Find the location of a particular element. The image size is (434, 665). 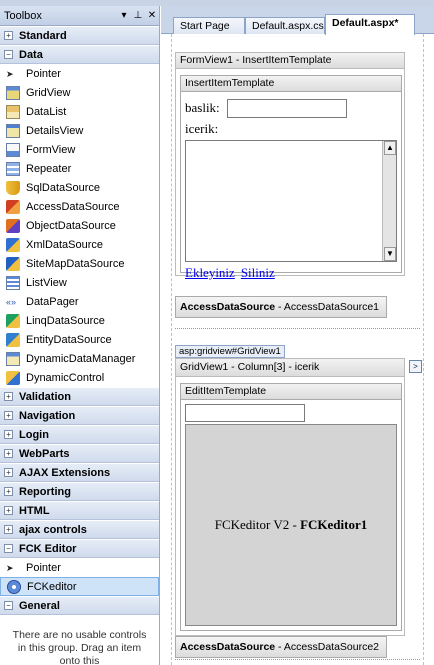

toolbox-group-label: General is located at coordinates (39, 605).